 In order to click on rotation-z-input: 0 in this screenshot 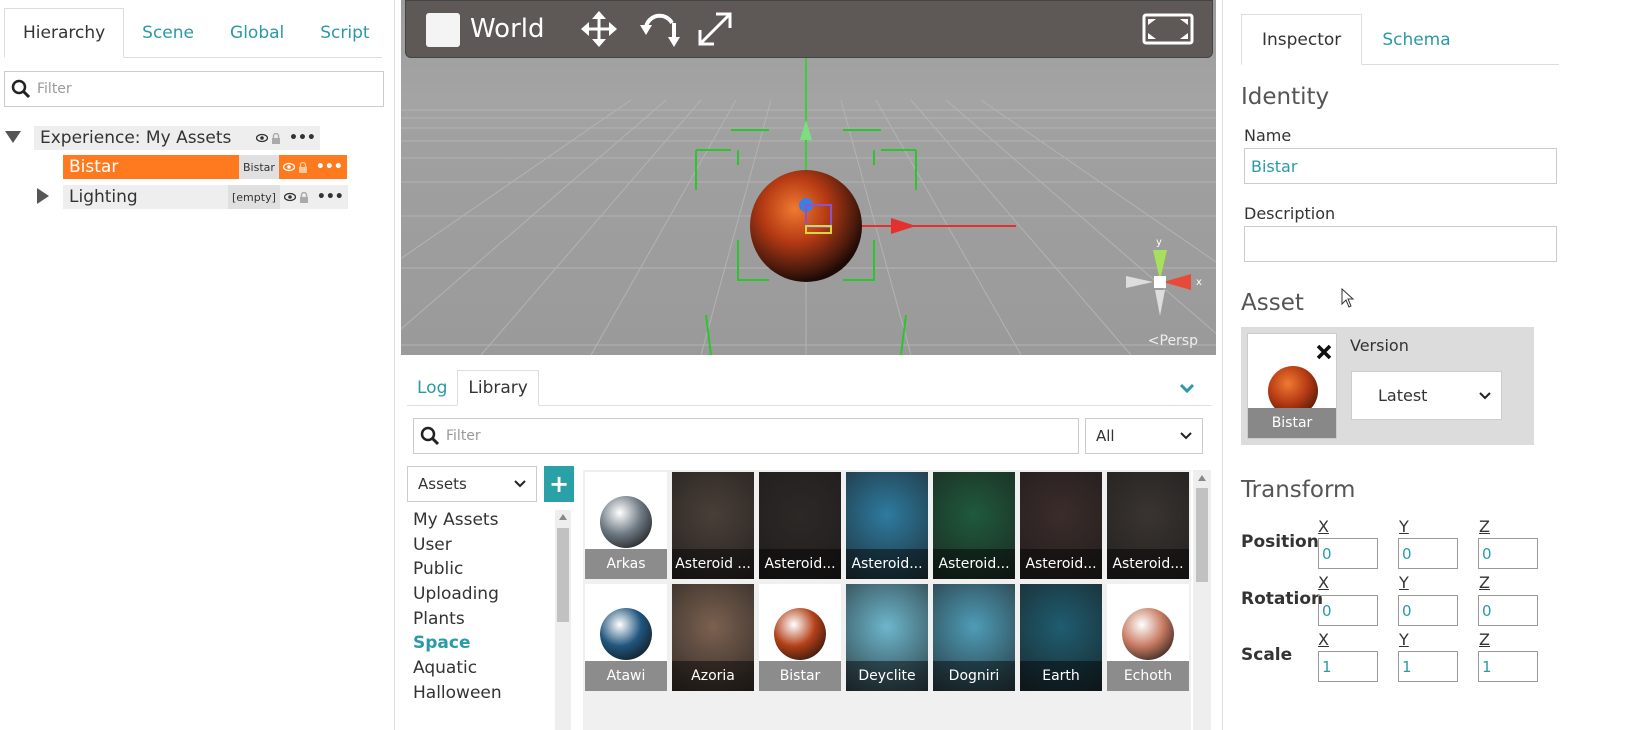, I will do `click(1508, 610)`.